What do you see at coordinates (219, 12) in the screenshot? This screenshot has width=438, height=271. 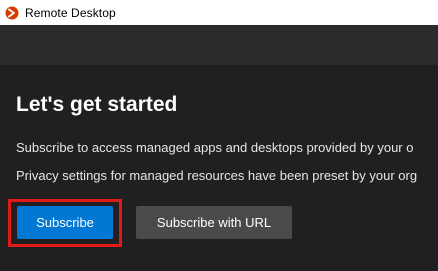 I see `title-bar: Remote Desktop` at bounding box center [219, 12].